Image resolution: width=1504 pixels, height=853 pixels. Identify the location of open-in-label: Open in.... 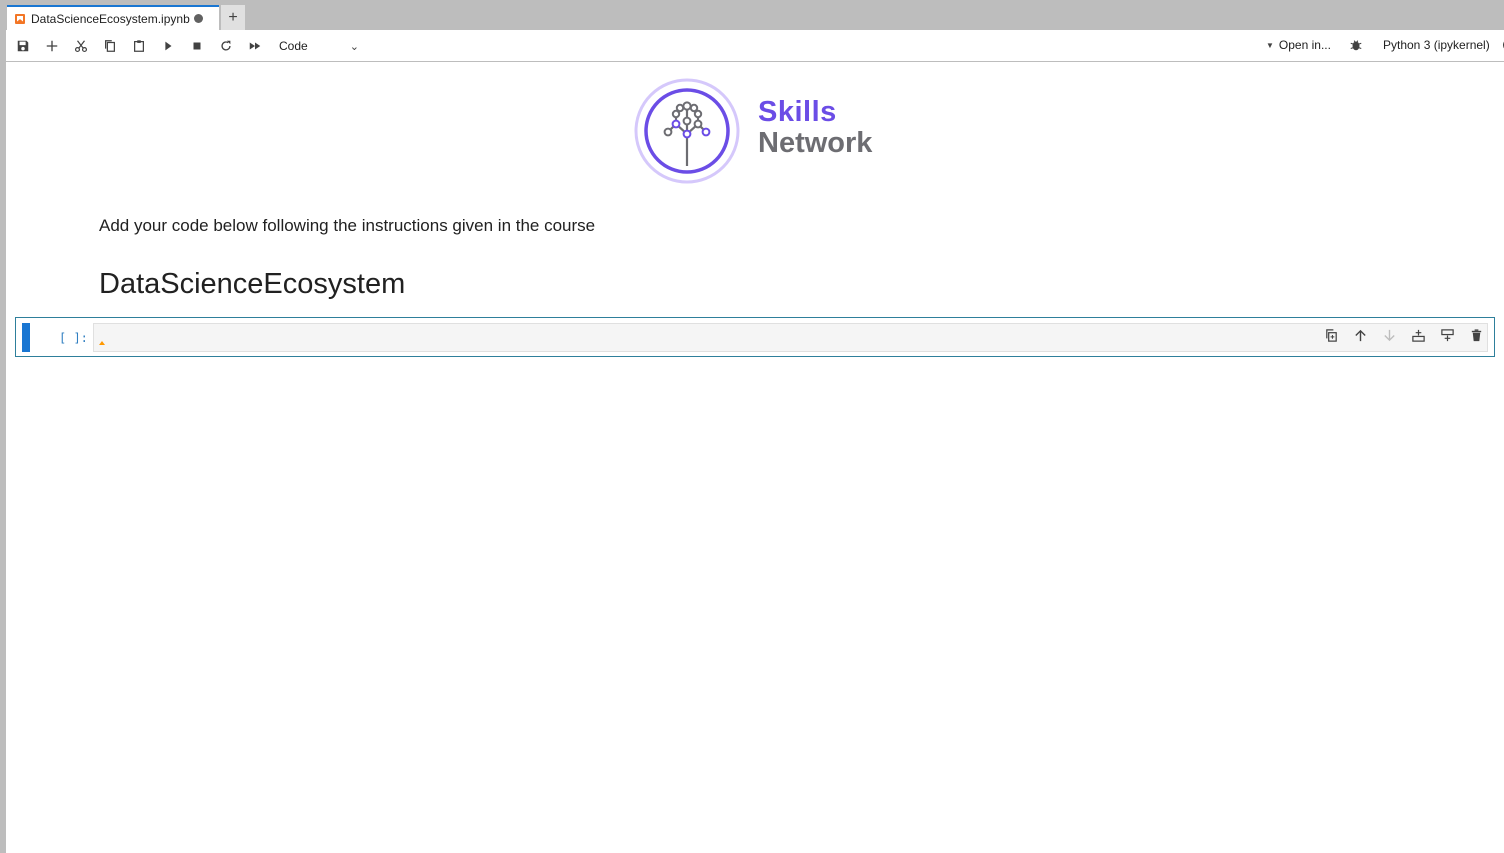
(1304, 45).